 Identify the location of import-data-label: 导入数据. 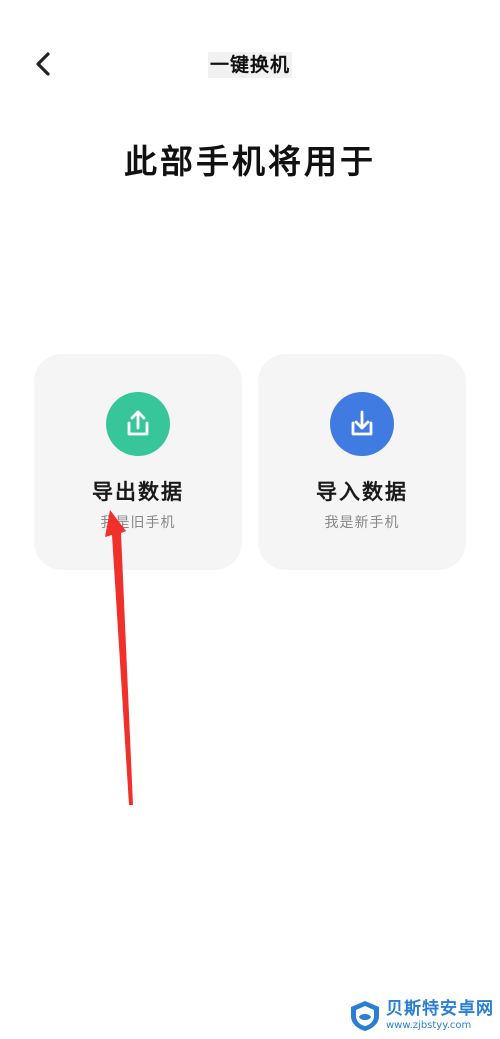
(362, 492).